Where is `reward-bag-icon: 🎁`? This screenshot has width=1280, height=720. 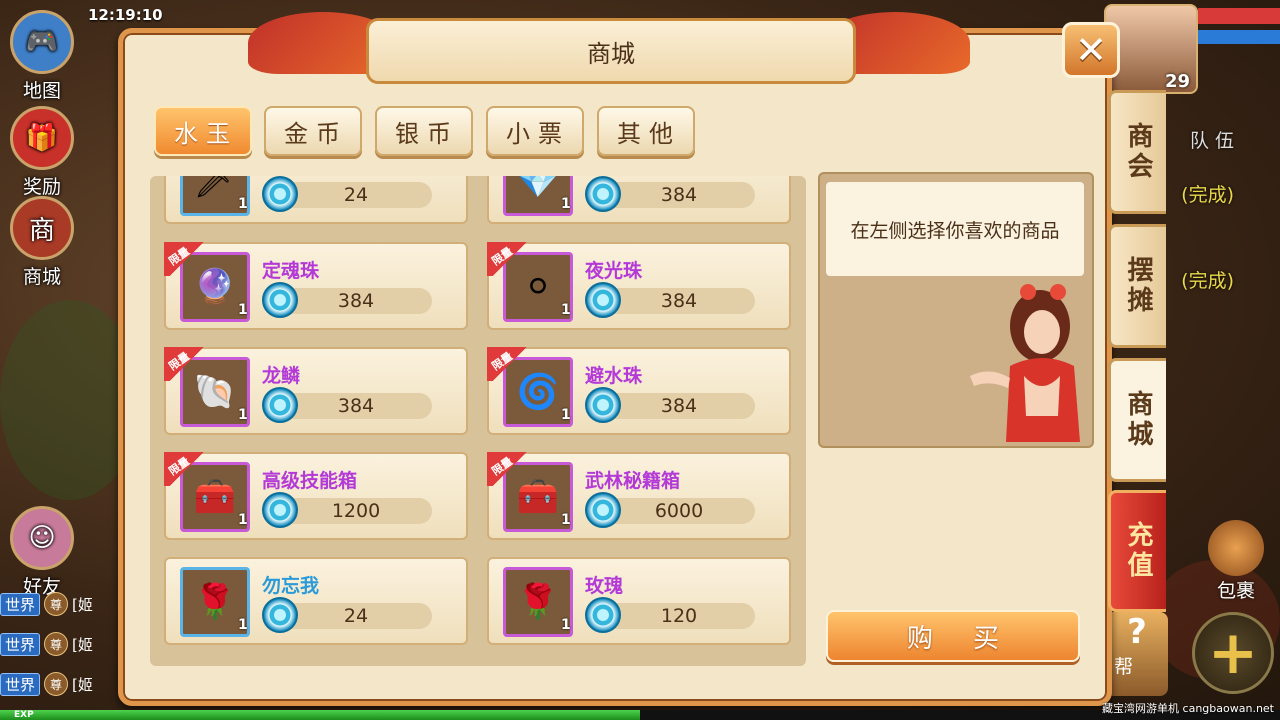
reward-bag-icon: 🎁 is located at coordinates (42, 138).